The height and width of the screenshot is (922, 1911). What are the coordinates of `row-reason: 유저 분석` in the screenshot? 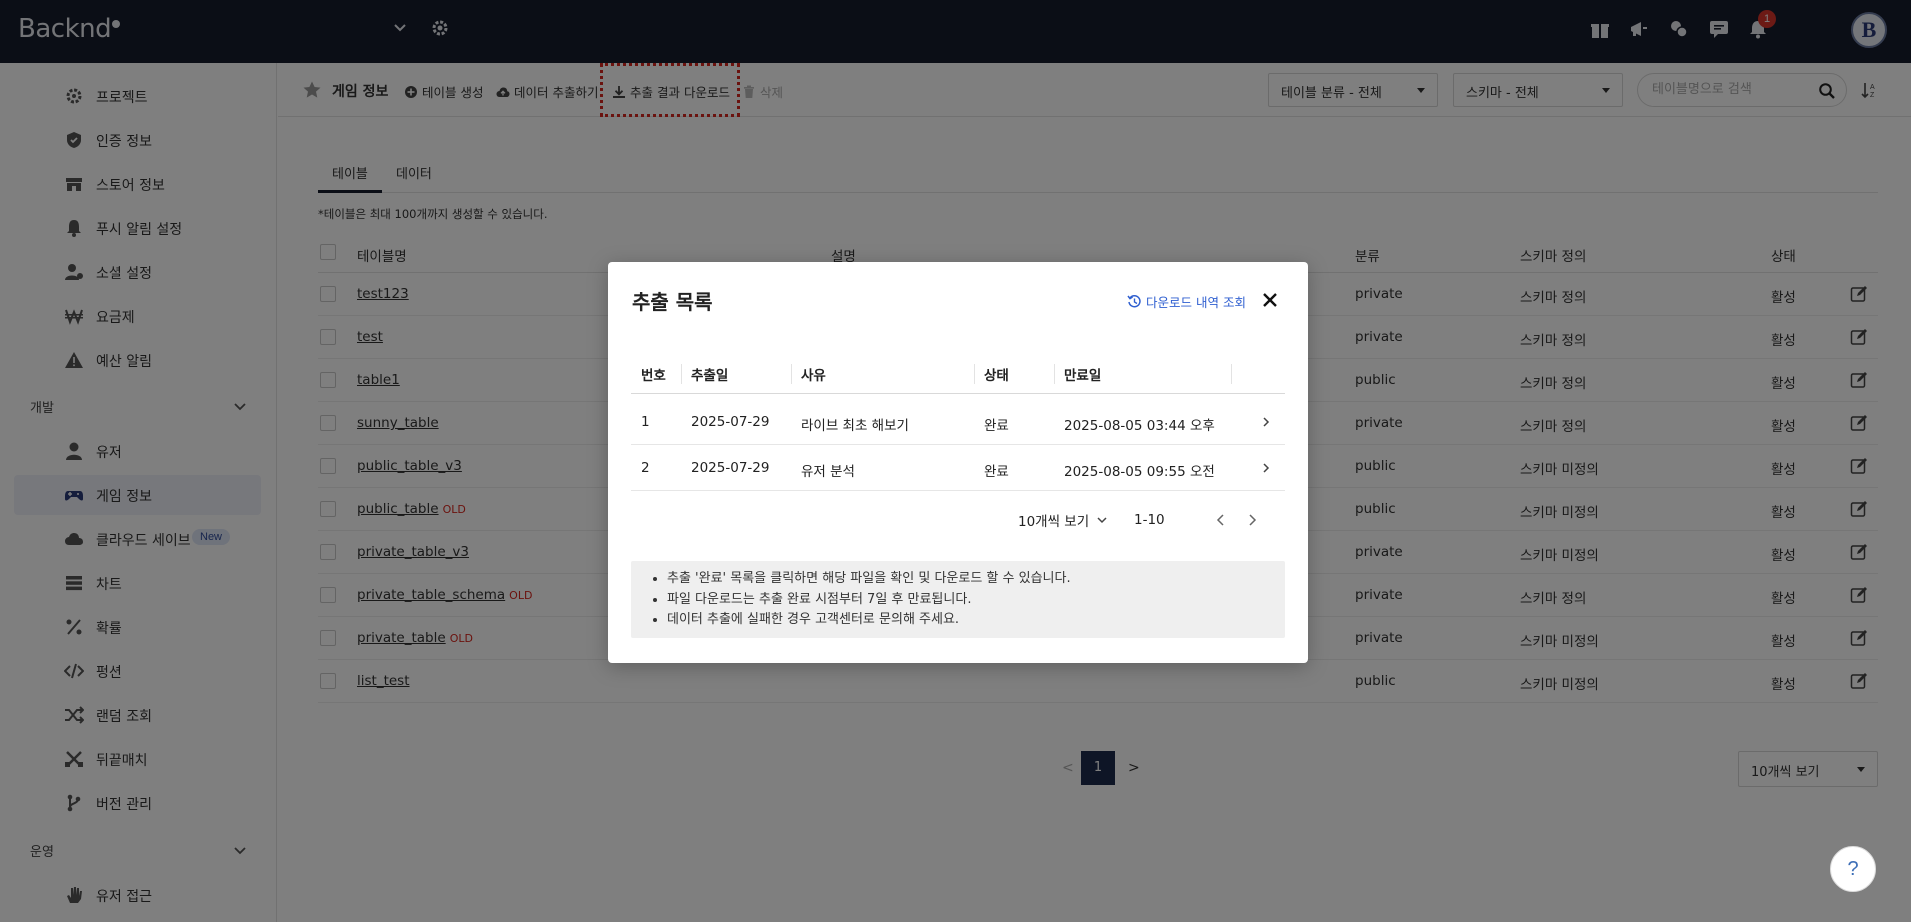 It's located at (828, 472).